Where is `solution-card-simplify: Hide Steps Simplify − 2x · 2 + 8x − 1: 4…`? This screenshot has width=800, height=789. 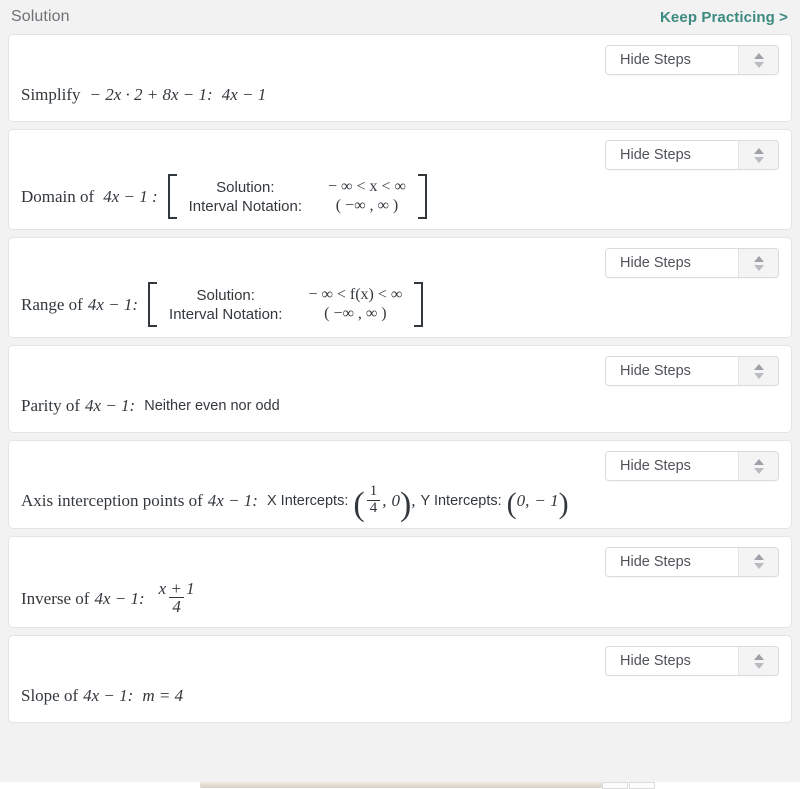
solution-card-simplify: Hide Steps Simplify − 2x · 2 + 8x − 1: 4… is located at coordinates (400, 78).